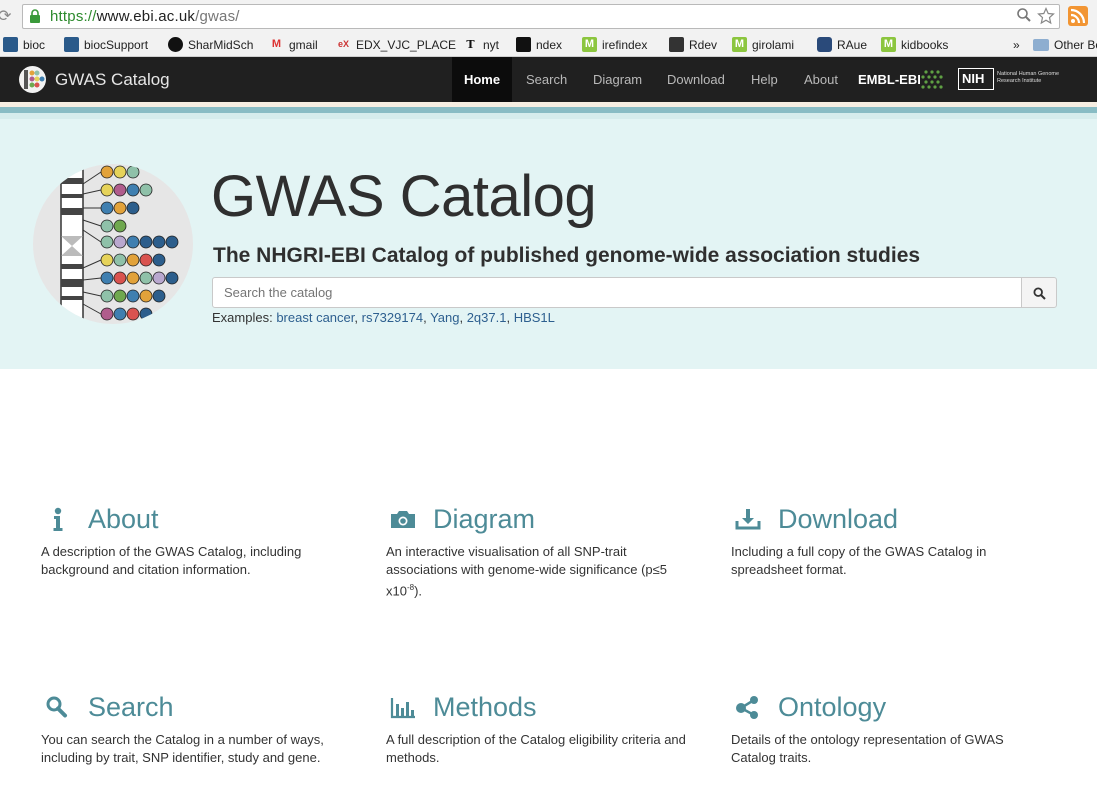 This screenshot has height=806, width=1097. I want to click on tile-ontology-title: Ontology, so click(832, 707).